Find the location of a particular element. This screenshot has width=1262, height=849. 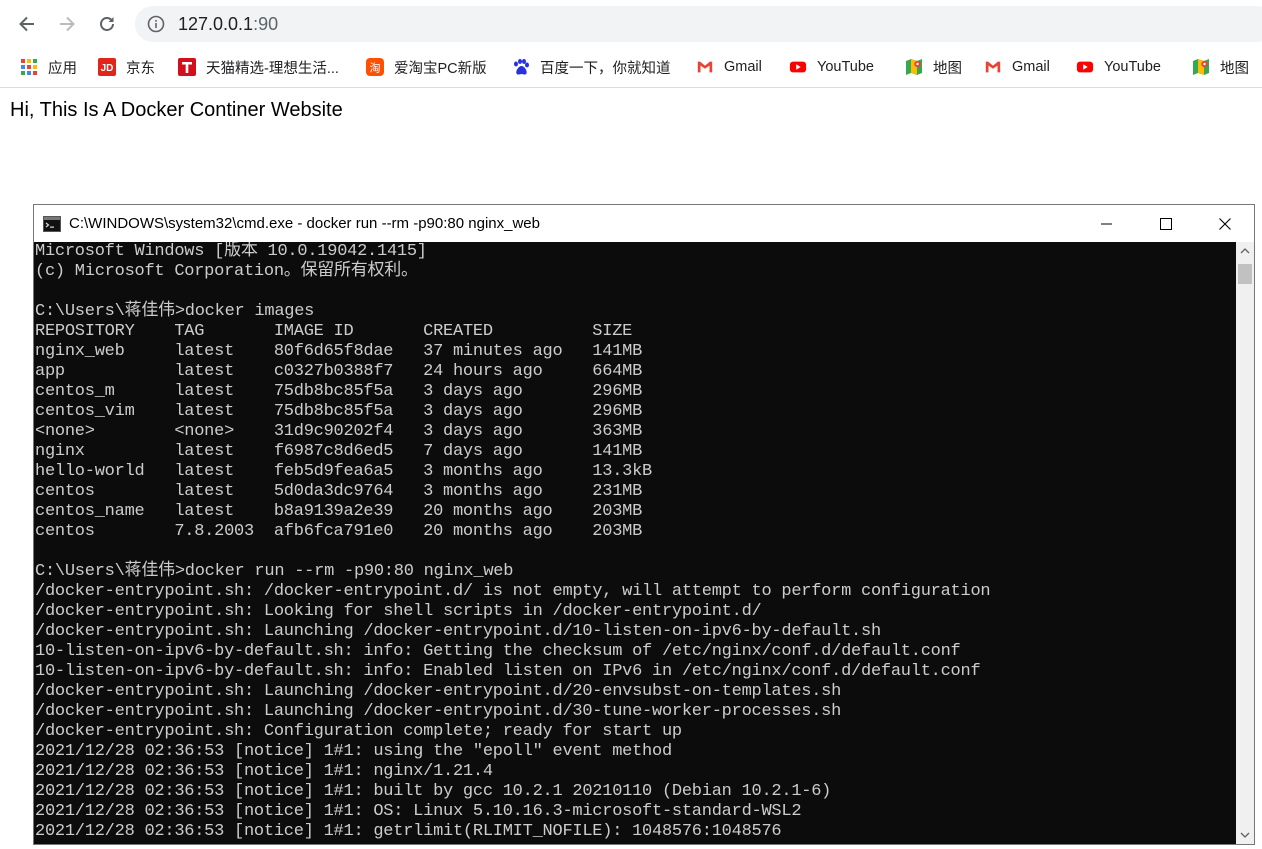

chevron-up-icon is located at coordinates (1245, 251).